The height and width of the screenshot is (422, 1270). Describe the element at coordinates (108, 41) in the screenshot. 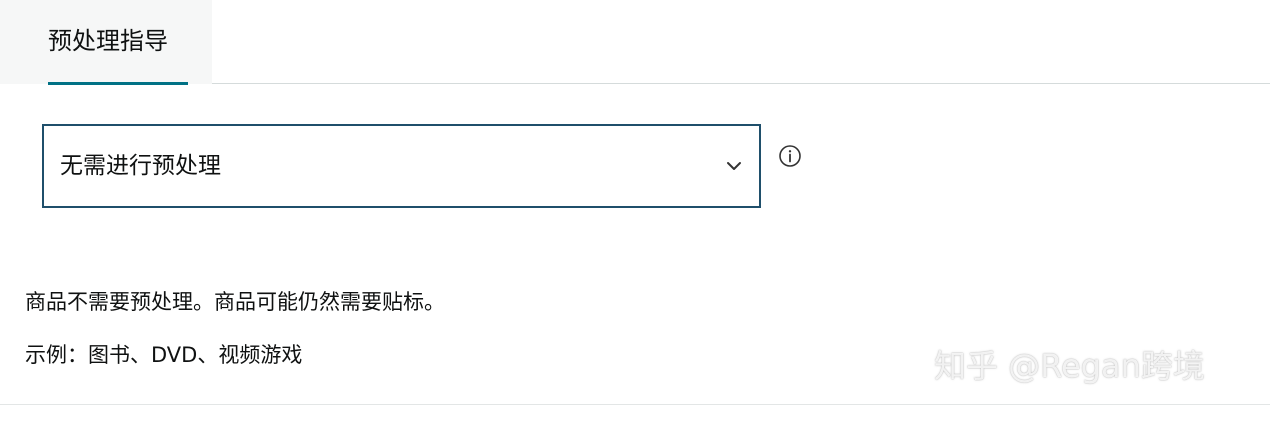

I see `tab-label: 预处理指导` at that location.